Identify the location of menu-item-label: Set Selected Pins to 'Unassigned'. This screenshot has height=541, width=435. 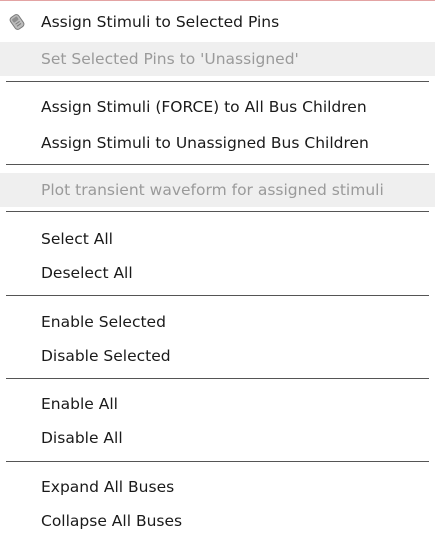
(170, 59).